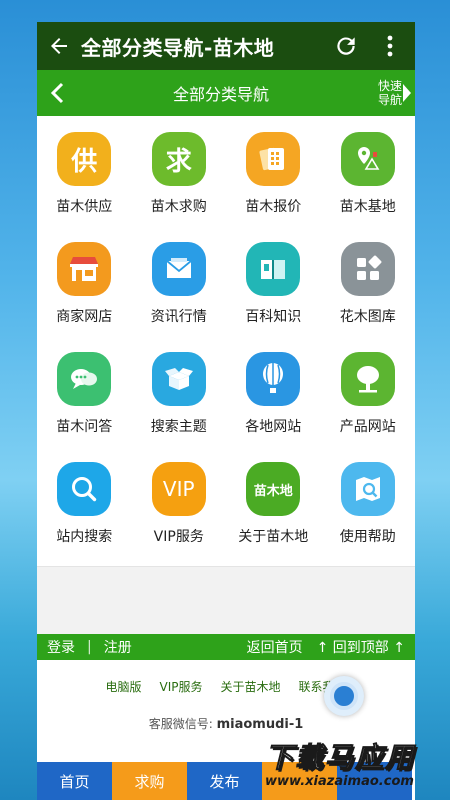 The height and width of the screenshot is (800, 450). Describe the element at coordinates (178, 47) in the screenshot. I see `app-title: 全部分类导航-苗木地` at that location.